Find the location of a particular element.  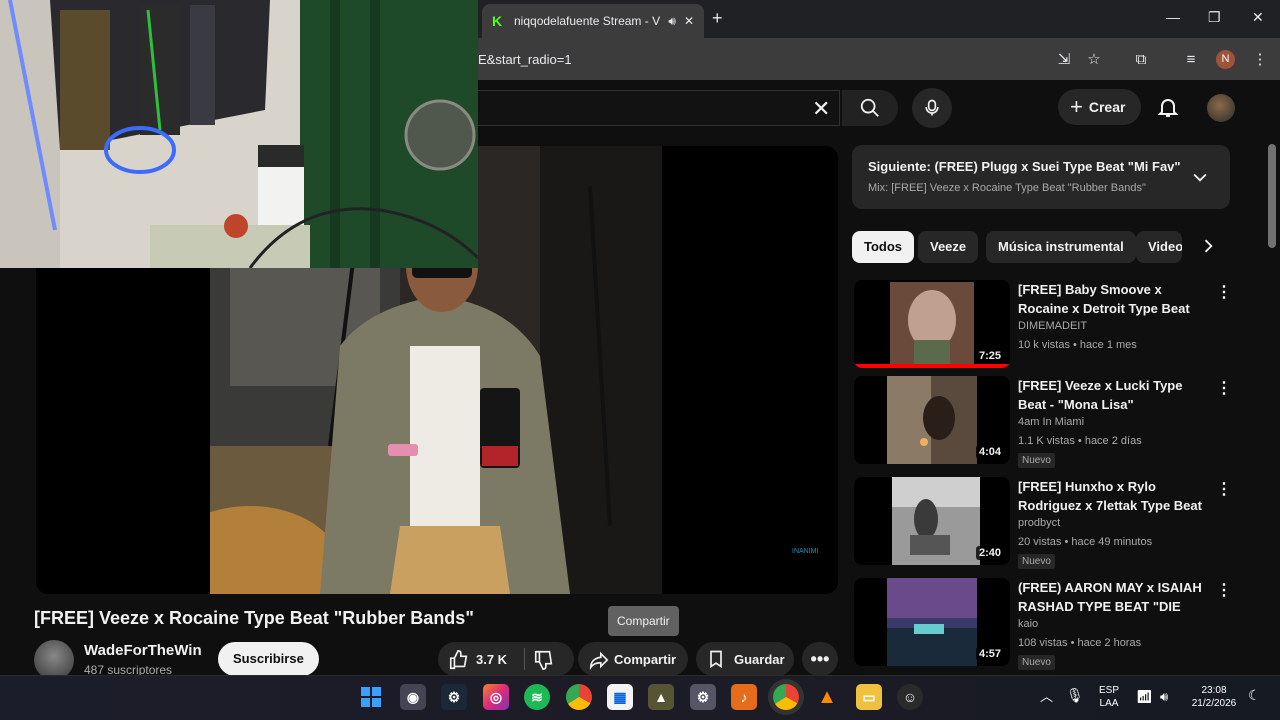

video-thumbnail: 4:04 is located at coordinates (932, 420).